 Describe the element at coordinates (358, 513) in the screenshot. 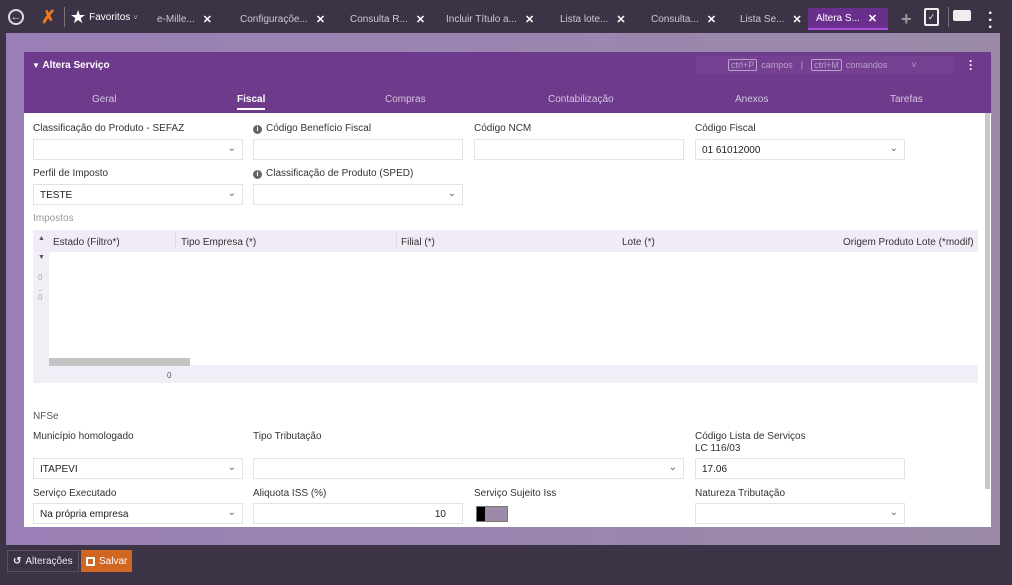

I see `aliquota-iss-input: 10` at that location.